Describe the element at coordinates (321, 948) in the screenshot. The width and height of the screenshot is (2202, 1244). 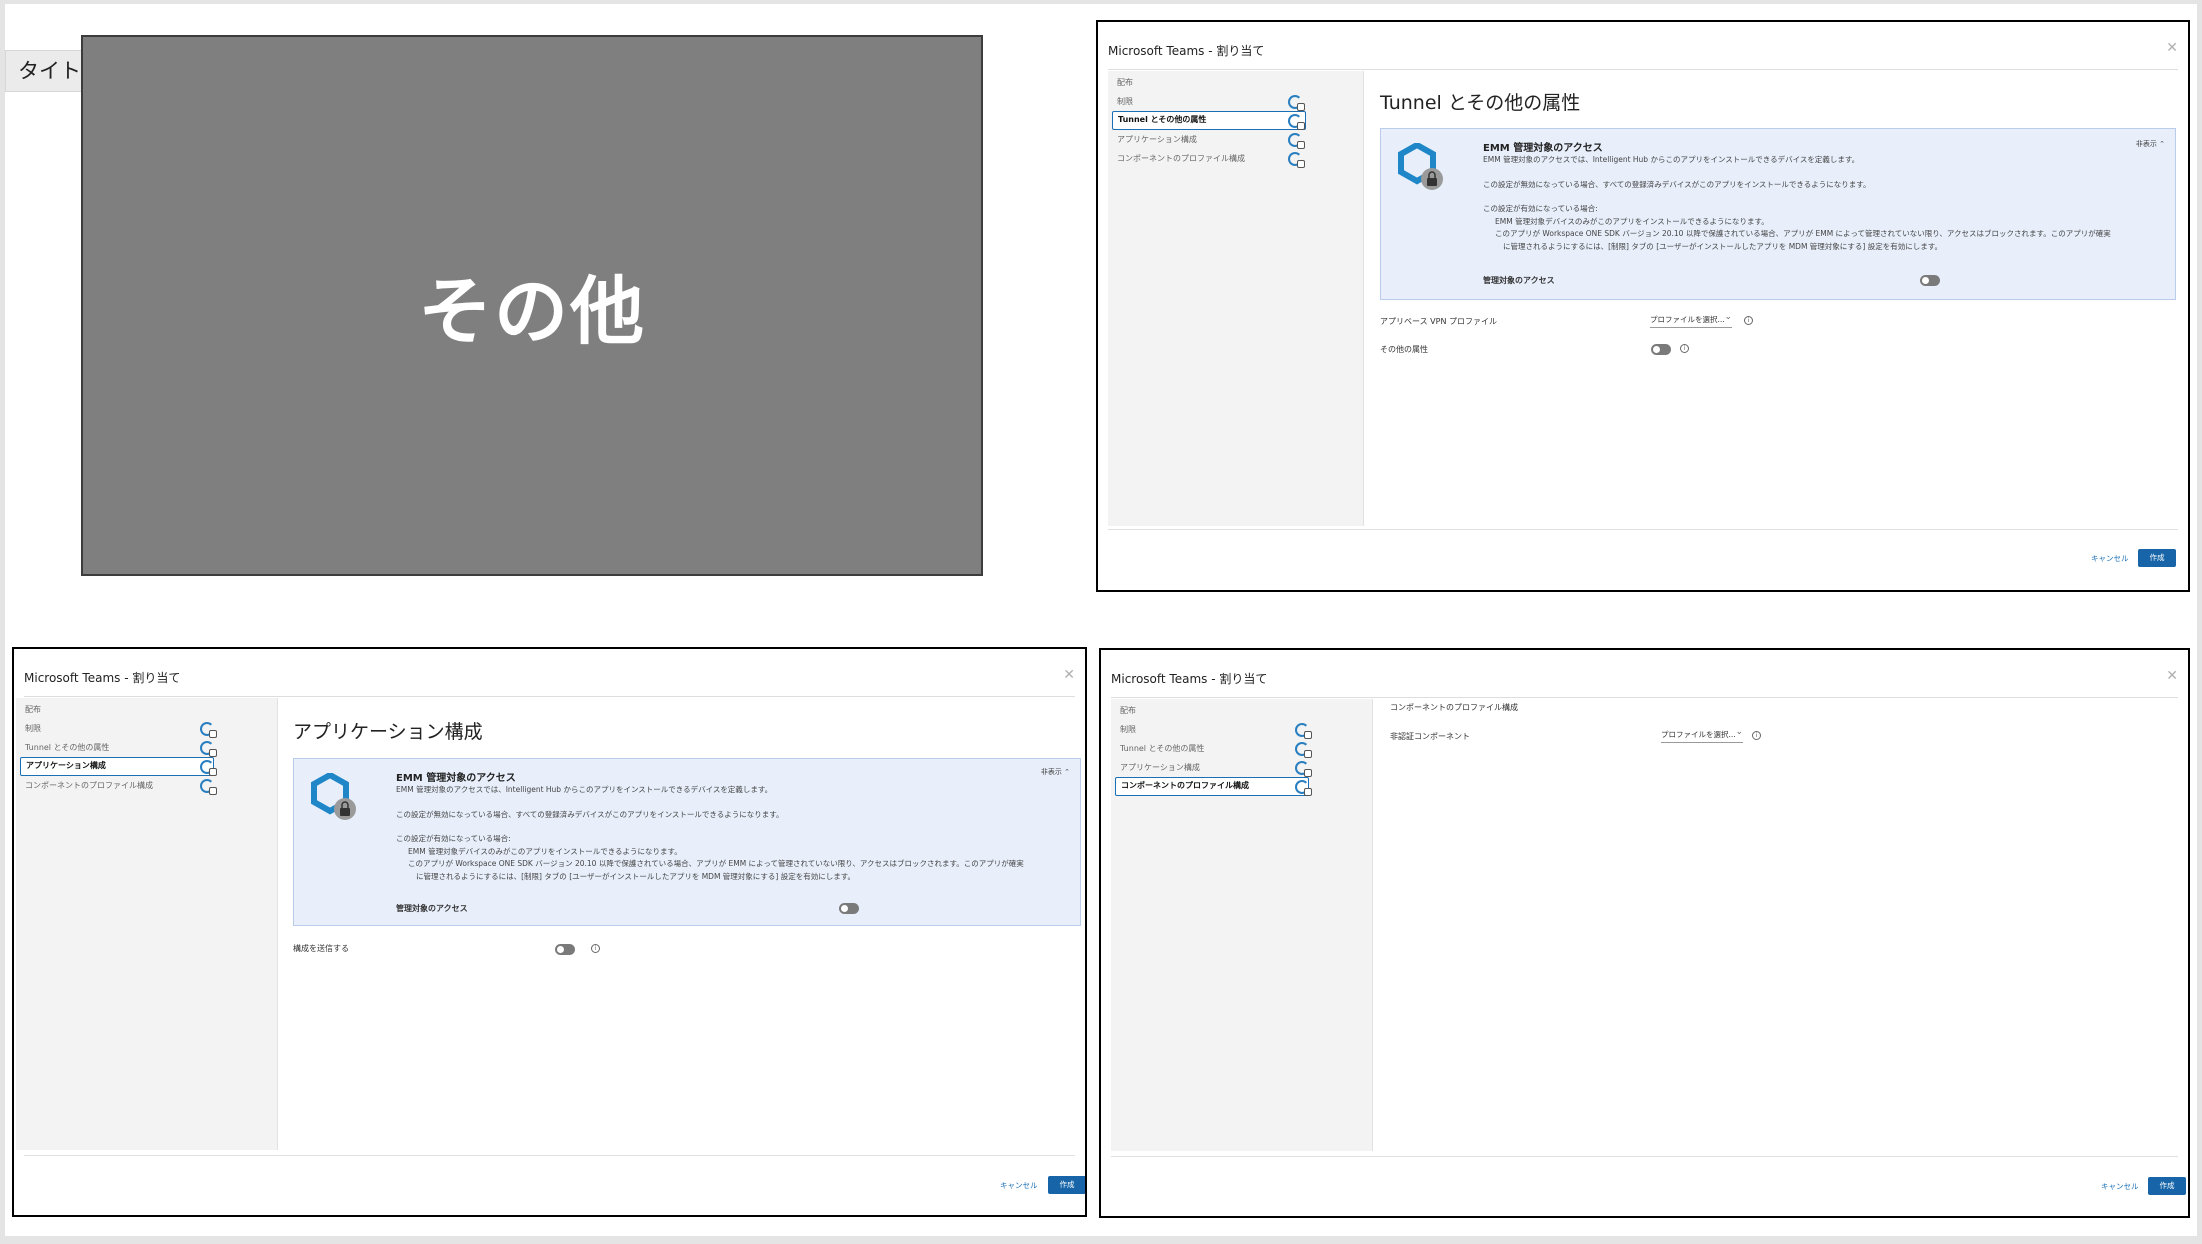
I see `send-config-label: 構成を送信する` at that location.